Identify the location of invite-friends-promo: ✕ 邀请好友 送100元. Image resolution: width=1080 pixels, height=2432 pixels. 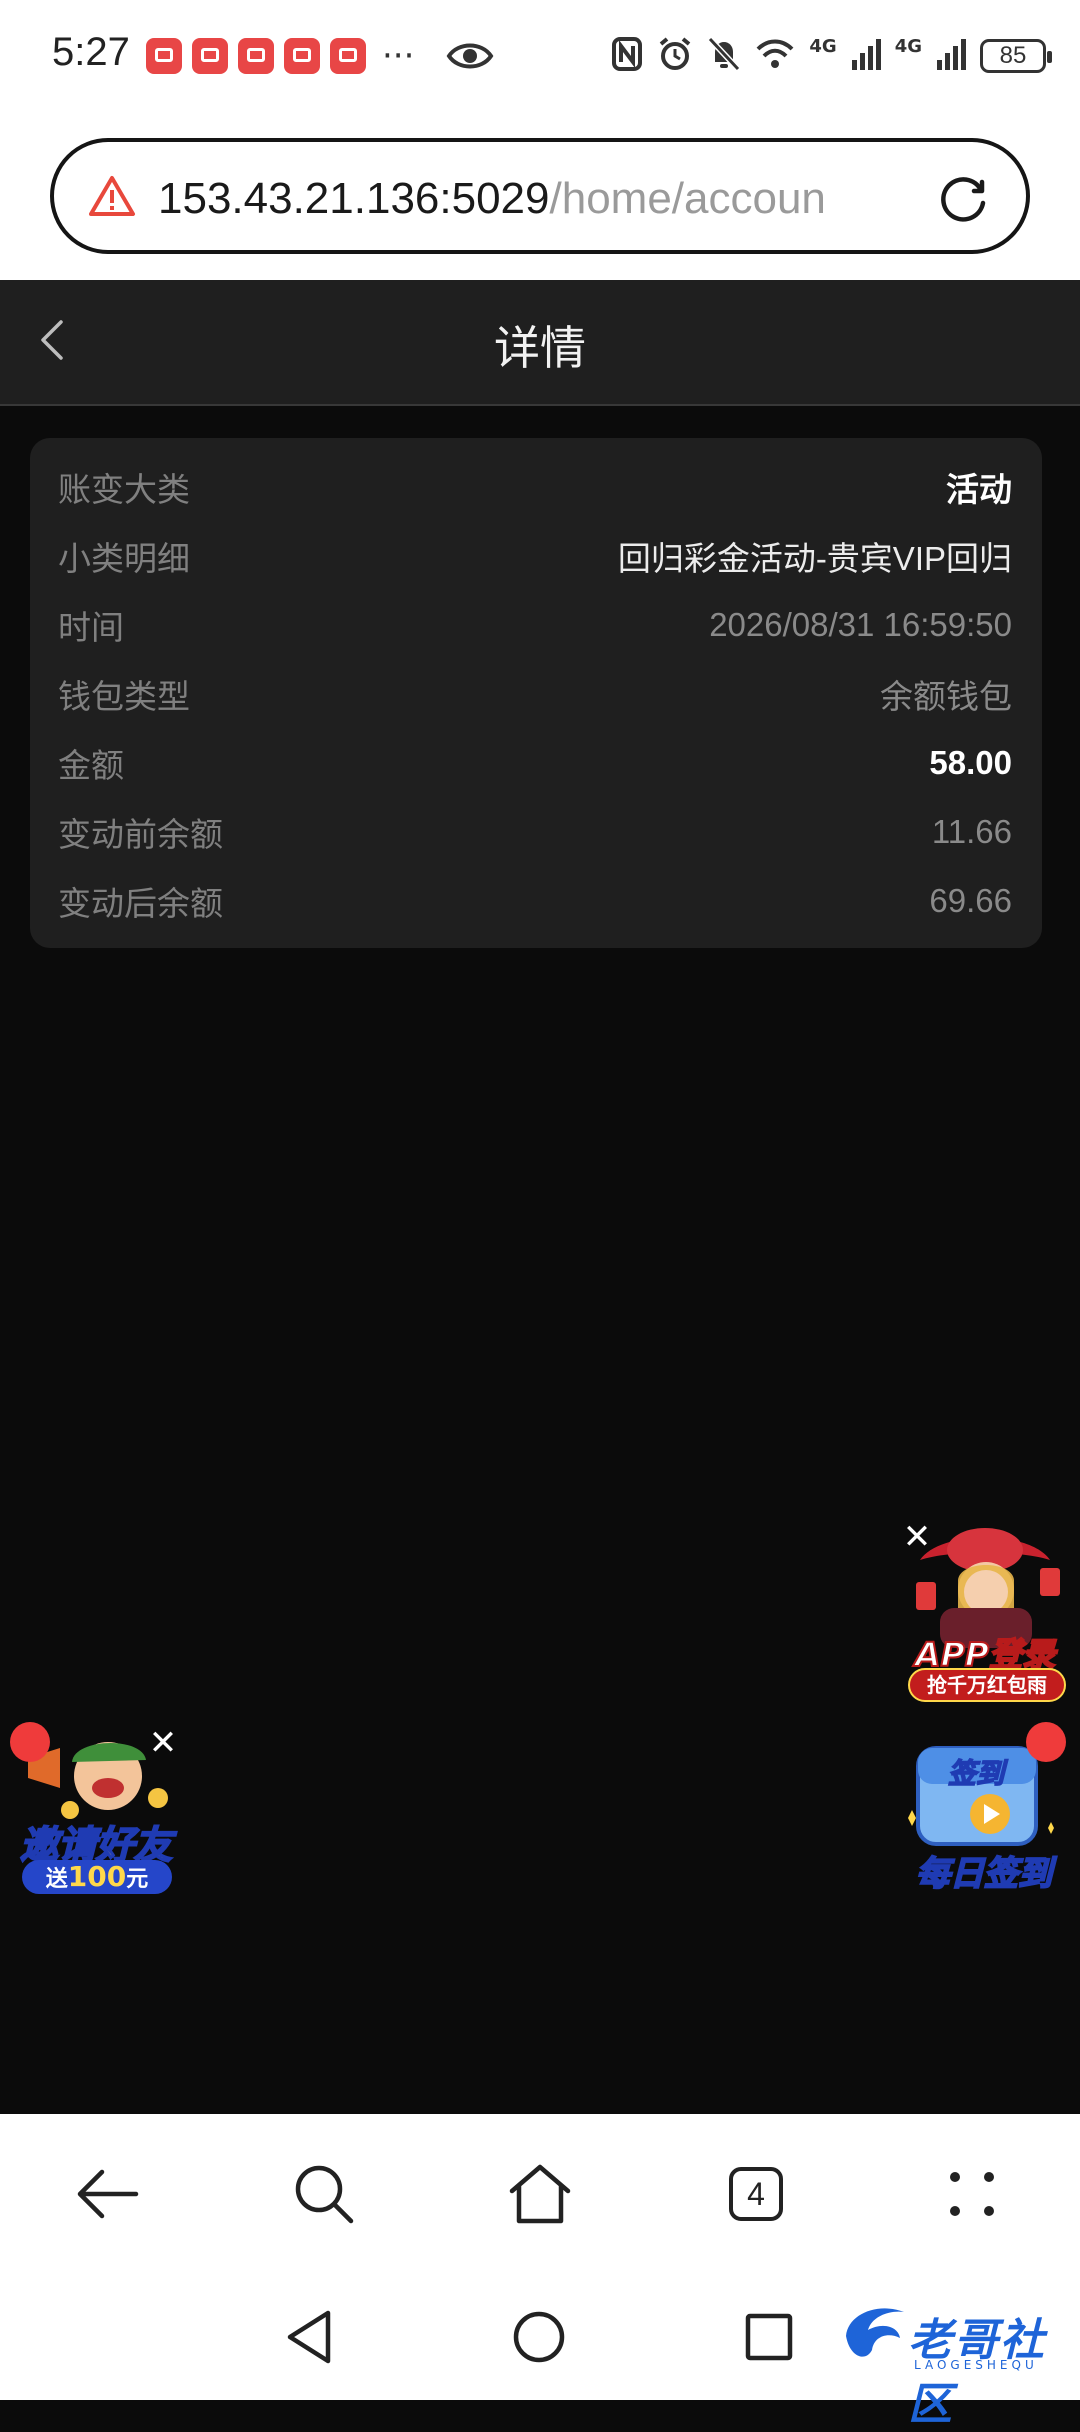
(96, 1807).